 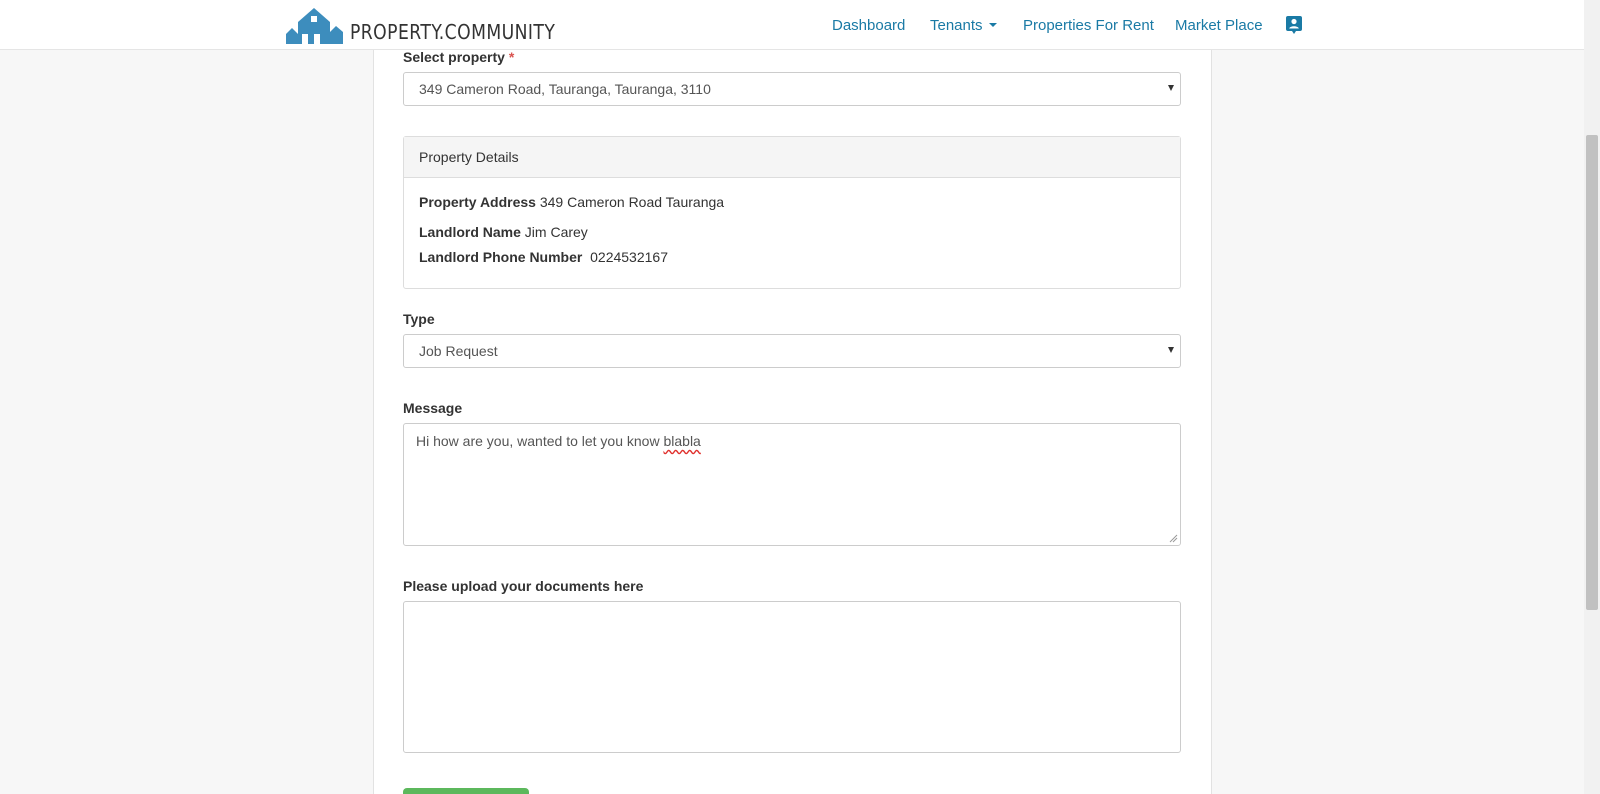 What do you see at coordinates (470, 232) in the screenshot?
I see `landlord-name-label: Landlord Name` at bounding box center [470, 232].